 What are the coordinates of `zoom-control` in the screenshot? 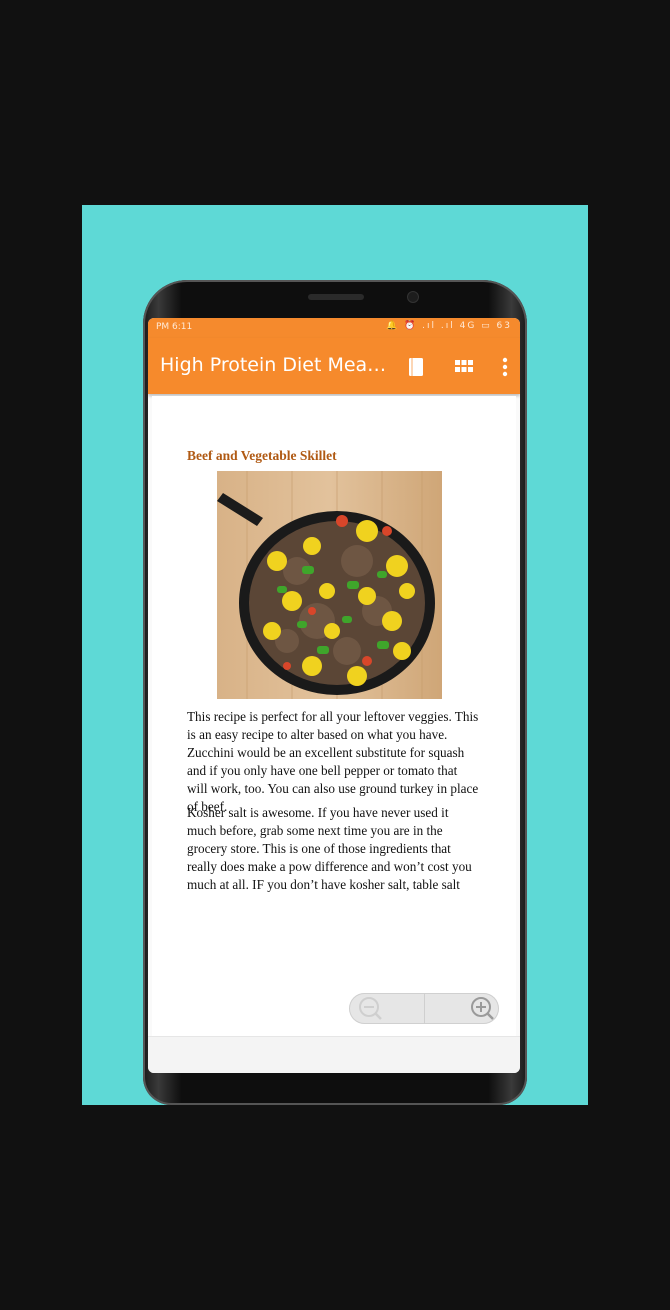 It's located at (424, 1008).